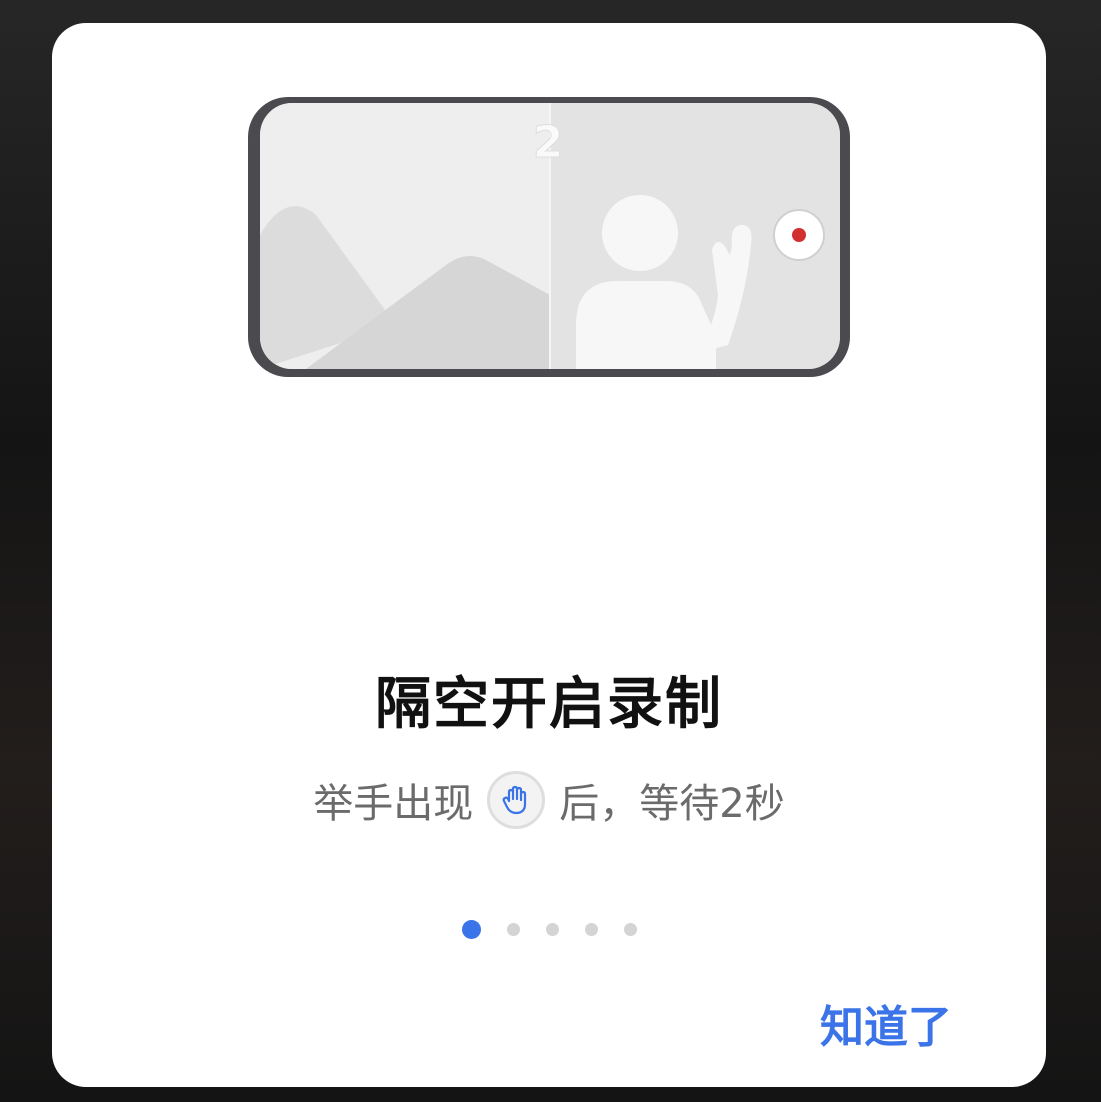  I want to click on got-it-button: 知道了, so click(886, 1023).